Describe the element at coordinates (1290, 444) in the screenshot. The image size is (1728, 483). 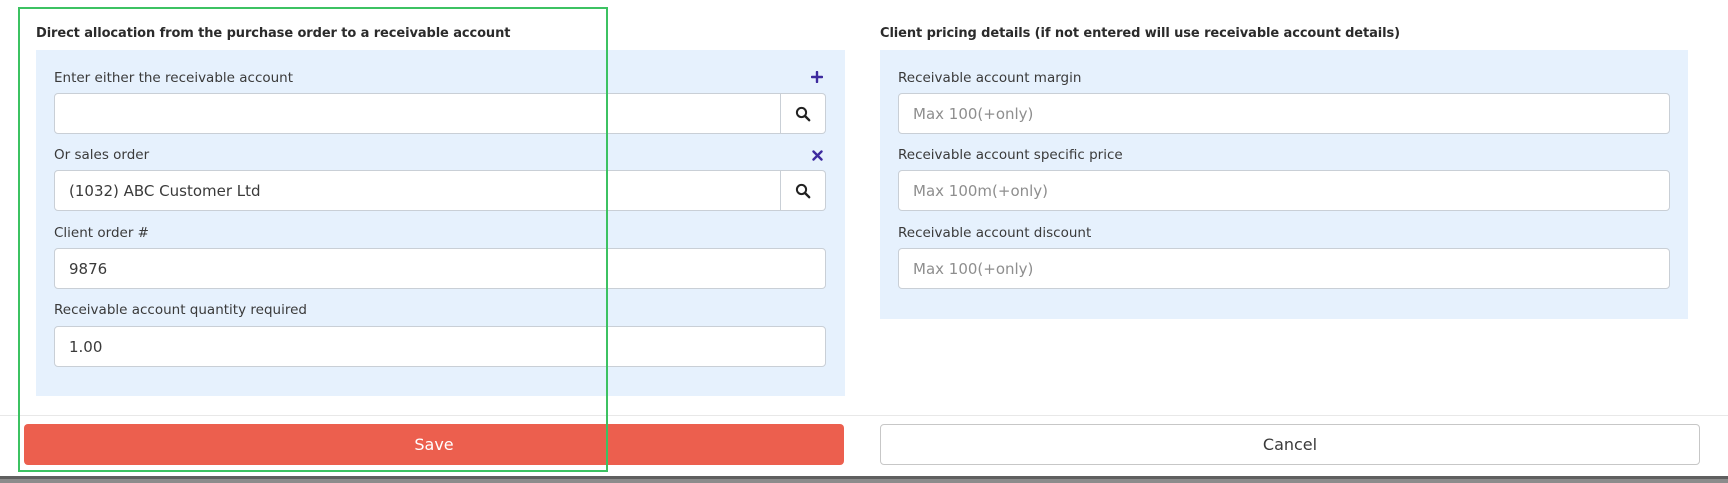
I see `cancel-button: Cancel` at that location.